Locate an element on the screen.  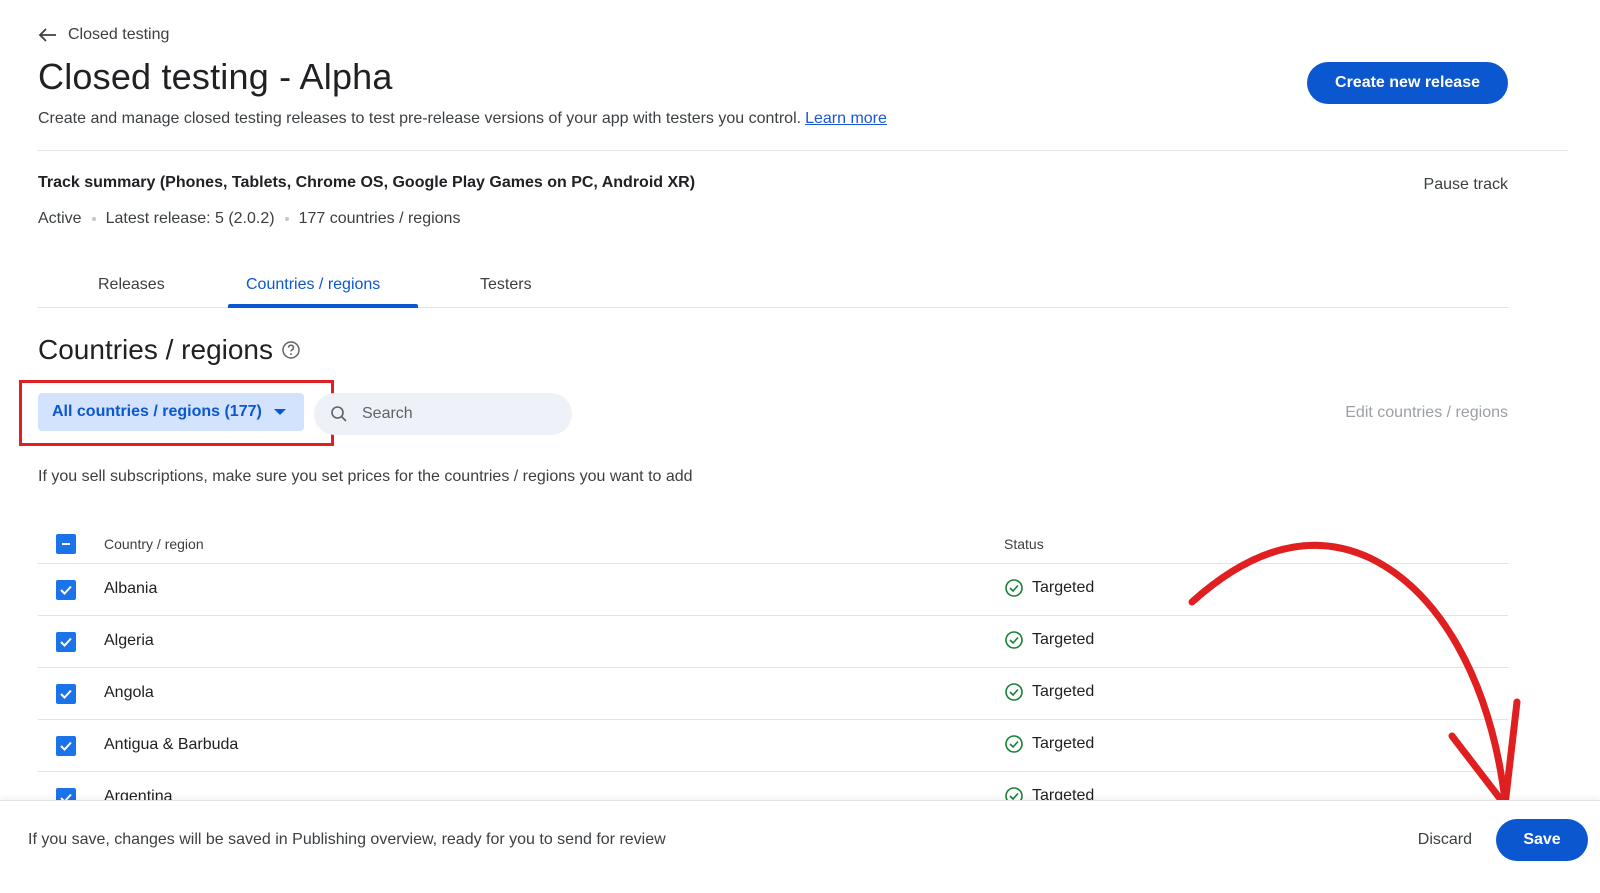
column-header-country: Country / region is located at coordinates (154, 544).